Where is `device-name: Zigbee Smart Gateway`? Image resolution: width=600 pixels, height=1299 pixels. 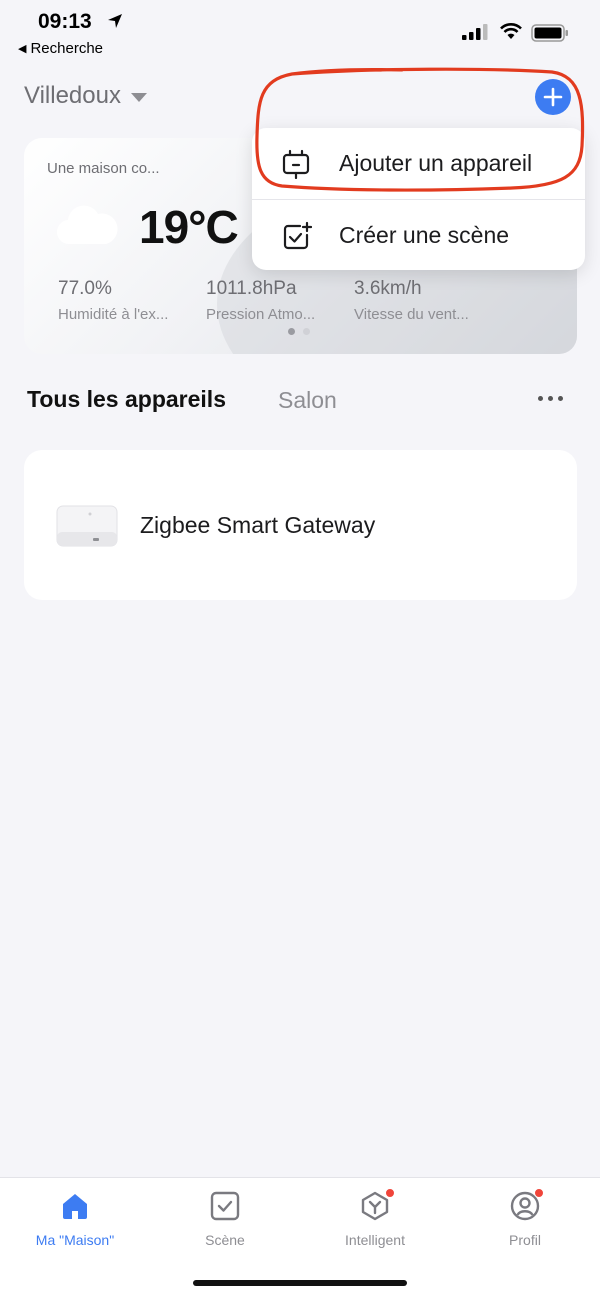 device-name: Zigbee Smart Gateway is located at coordinates (258, 525).